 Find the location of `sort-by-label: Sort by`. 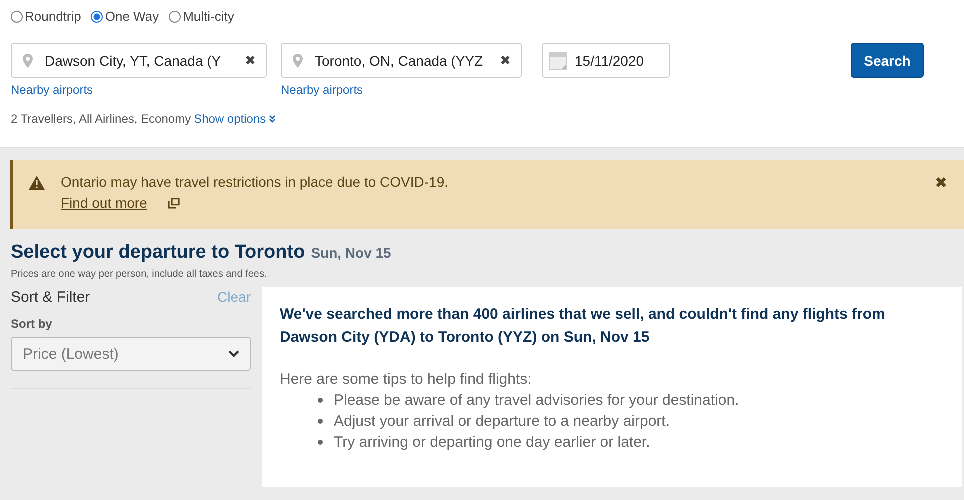

sort-by-label: Sort by is located at coordinates (32, 324).